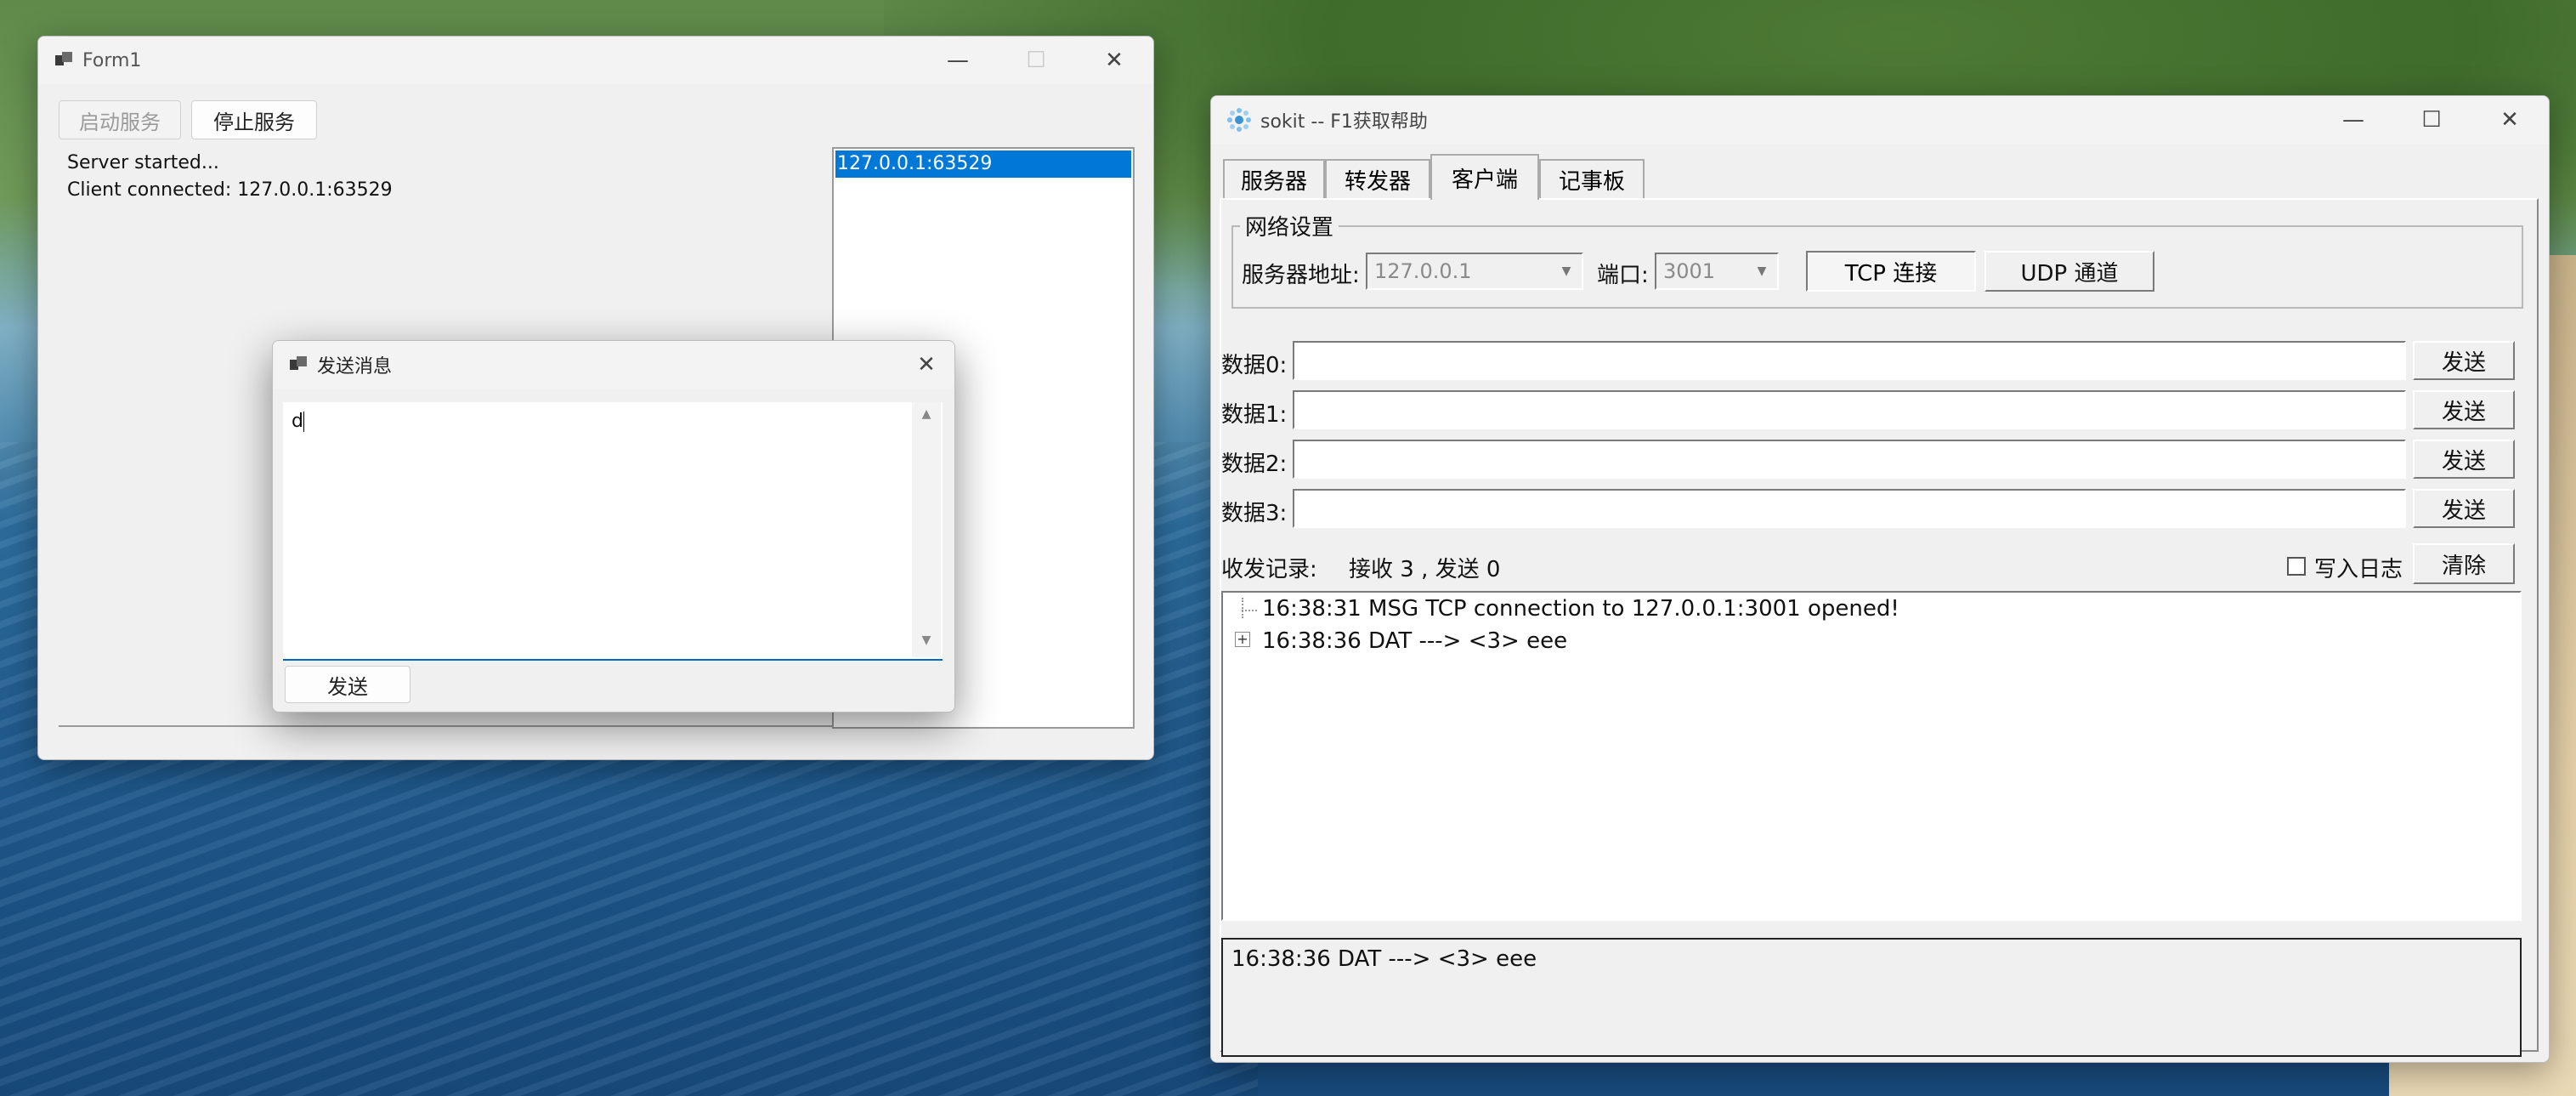 The width and height of the screenshot is (2576, 1096). Describe the element at coordinates (2358, 567) in the screenshot. I see `write-log-label: 写入日志` at that location.